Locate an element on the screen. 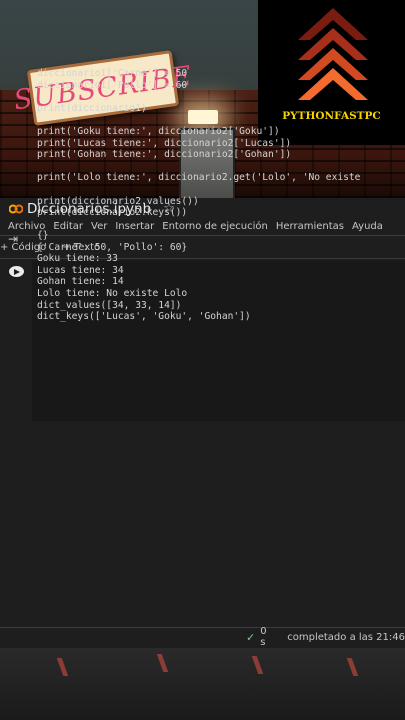  output-line: dict_values([34, 33, 14]) is located at coordinates (109, 305).